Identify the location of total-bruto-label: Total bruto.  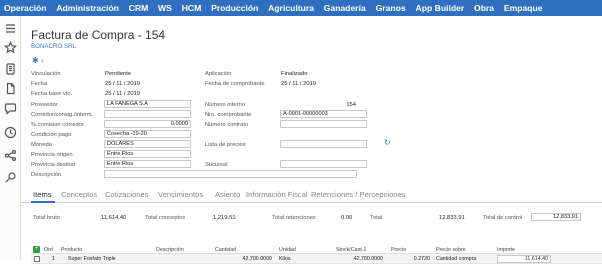
(47, 218).